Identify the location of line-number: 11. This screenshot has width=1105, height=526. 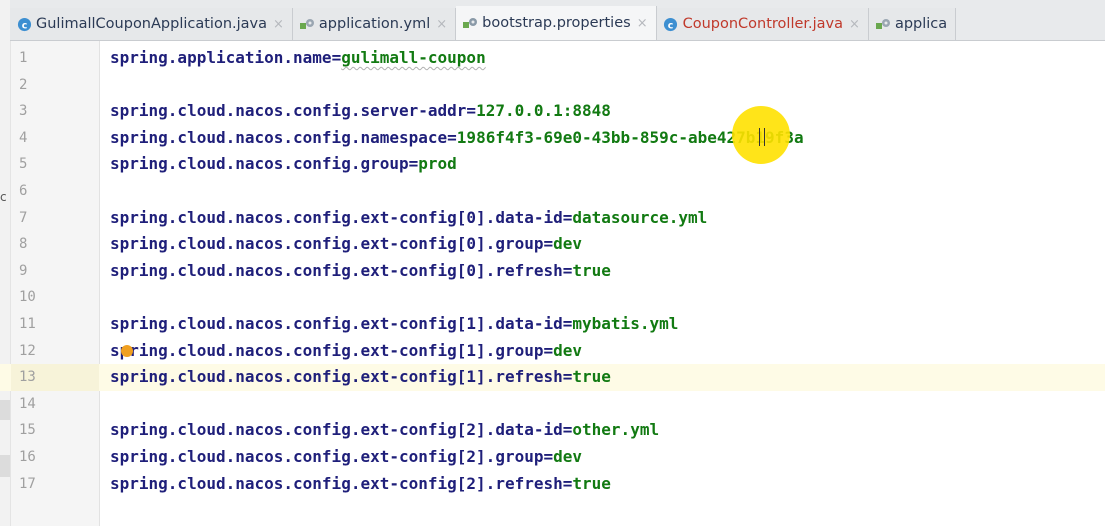
(27, 324).